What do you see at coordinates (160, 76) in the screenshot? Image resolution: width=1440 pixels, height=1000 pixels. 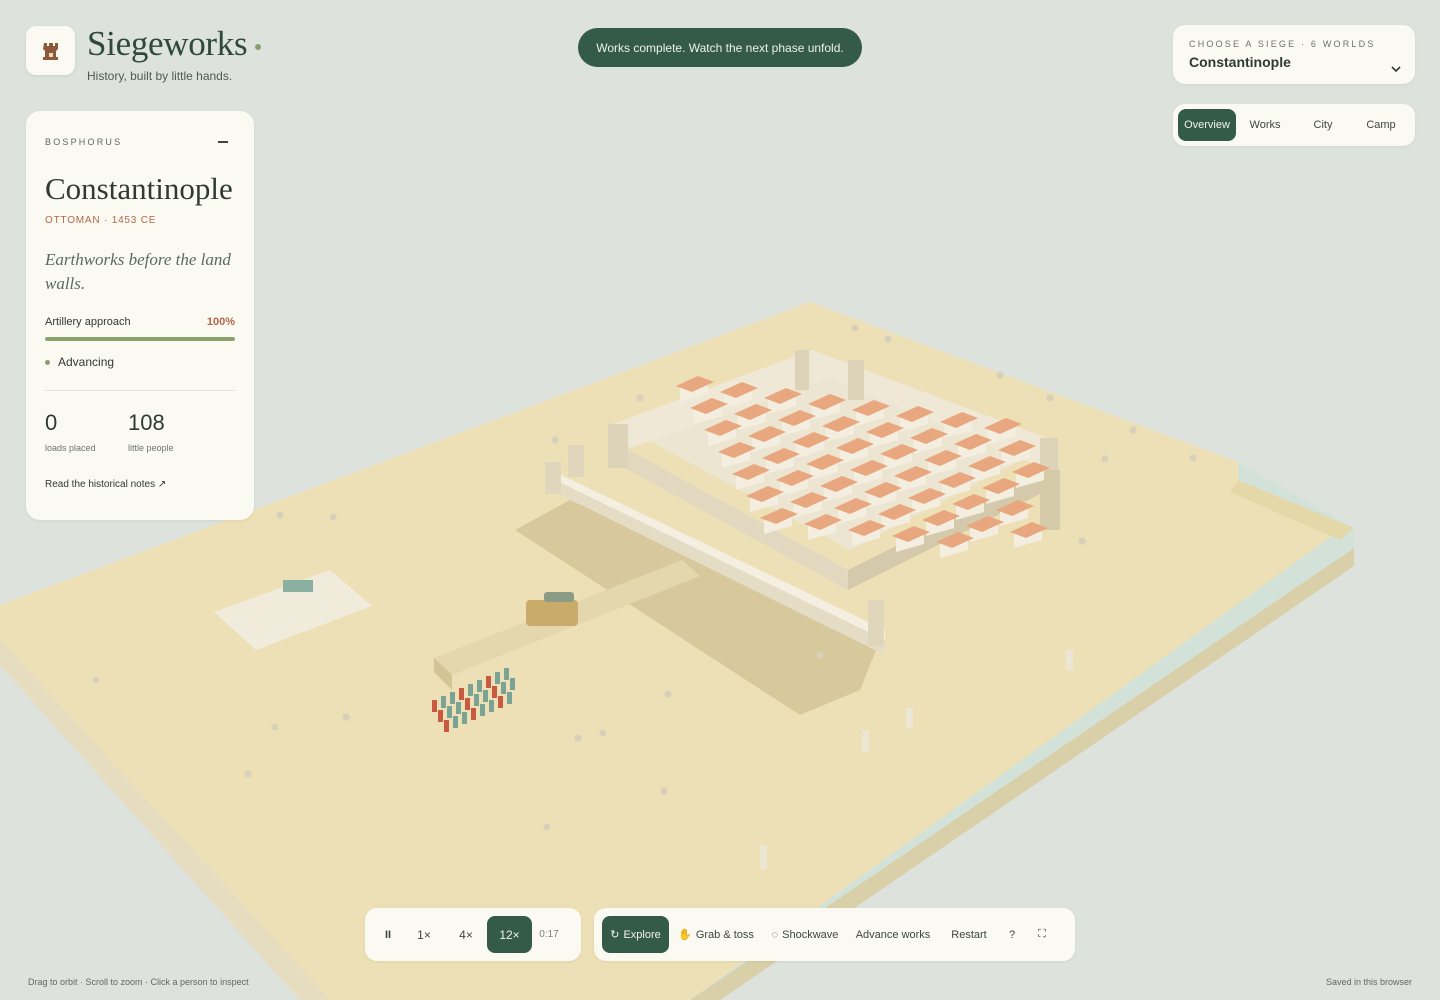 I see `brand-tagline: History, built by little hands.` at bounding box center [160, 76].